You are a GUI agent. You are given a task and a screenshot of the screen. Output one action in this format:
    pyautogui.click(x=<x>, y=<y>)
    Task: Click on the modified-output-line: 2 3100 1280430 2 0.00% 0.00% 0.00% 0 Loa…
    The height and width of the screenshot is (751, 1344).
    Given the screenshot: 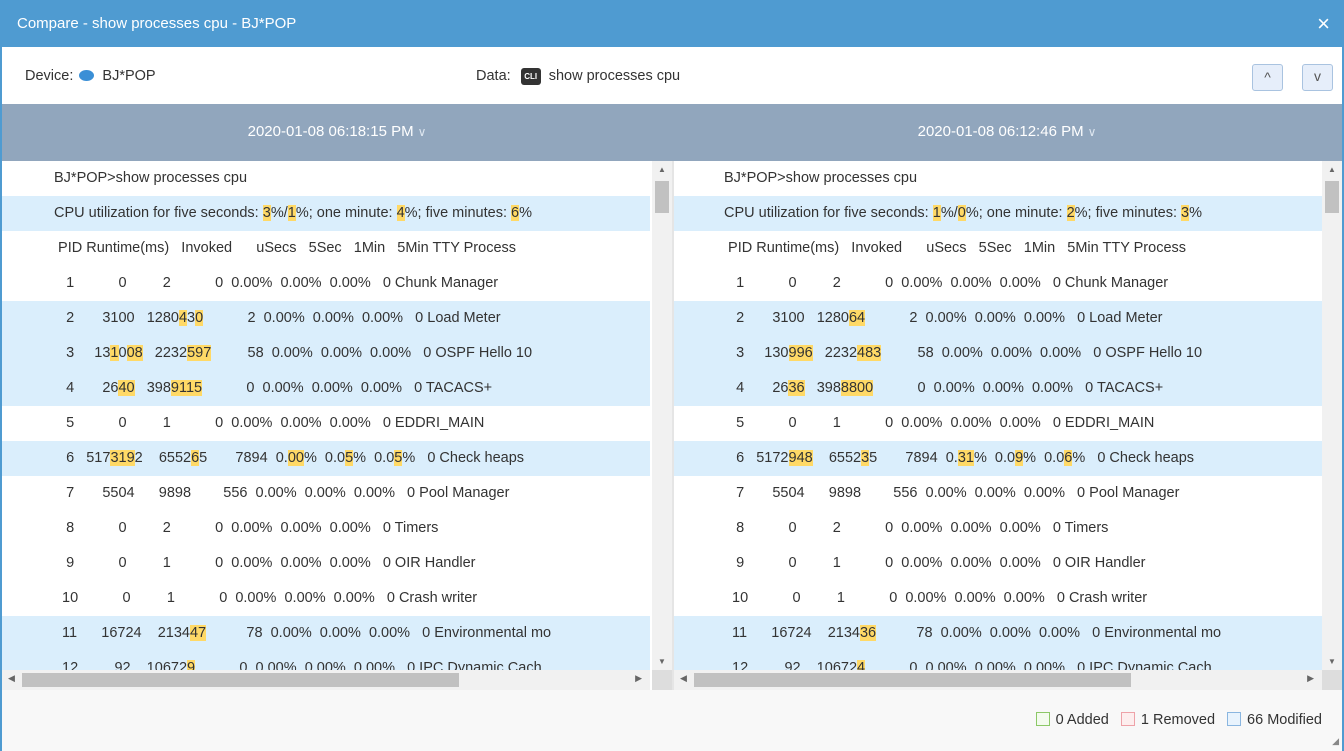 What is the action you would take?
    pyautogui.click(x=326, y=318)
    